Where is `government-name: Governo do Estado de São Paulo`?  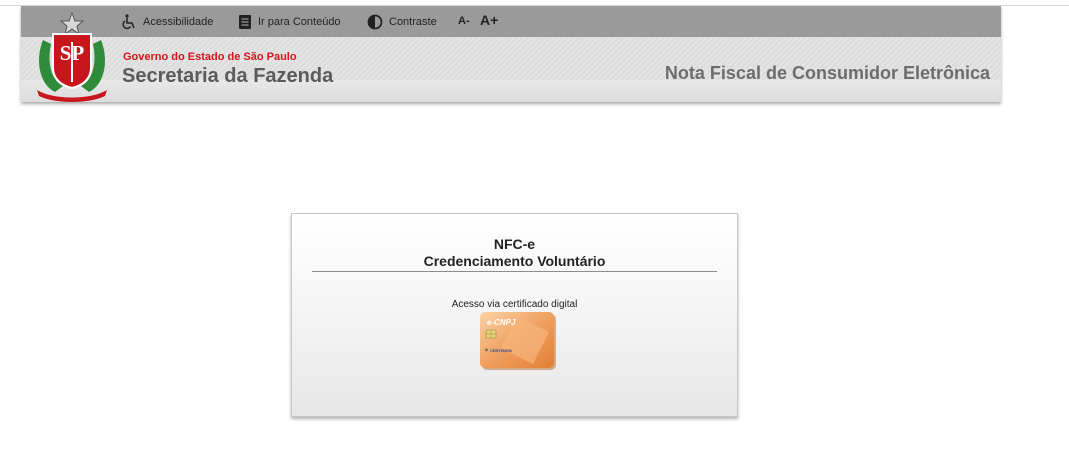
government-name: Governo do Estado de São Paulo is located at coordinates (210, 57).